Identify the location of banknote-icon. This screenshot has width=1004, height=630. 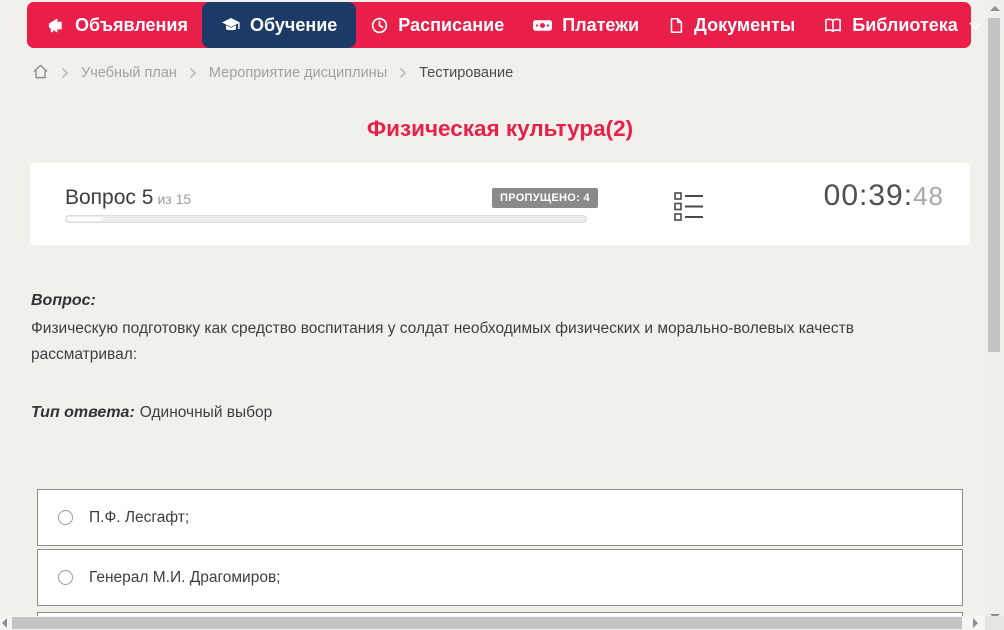
(542, 25).